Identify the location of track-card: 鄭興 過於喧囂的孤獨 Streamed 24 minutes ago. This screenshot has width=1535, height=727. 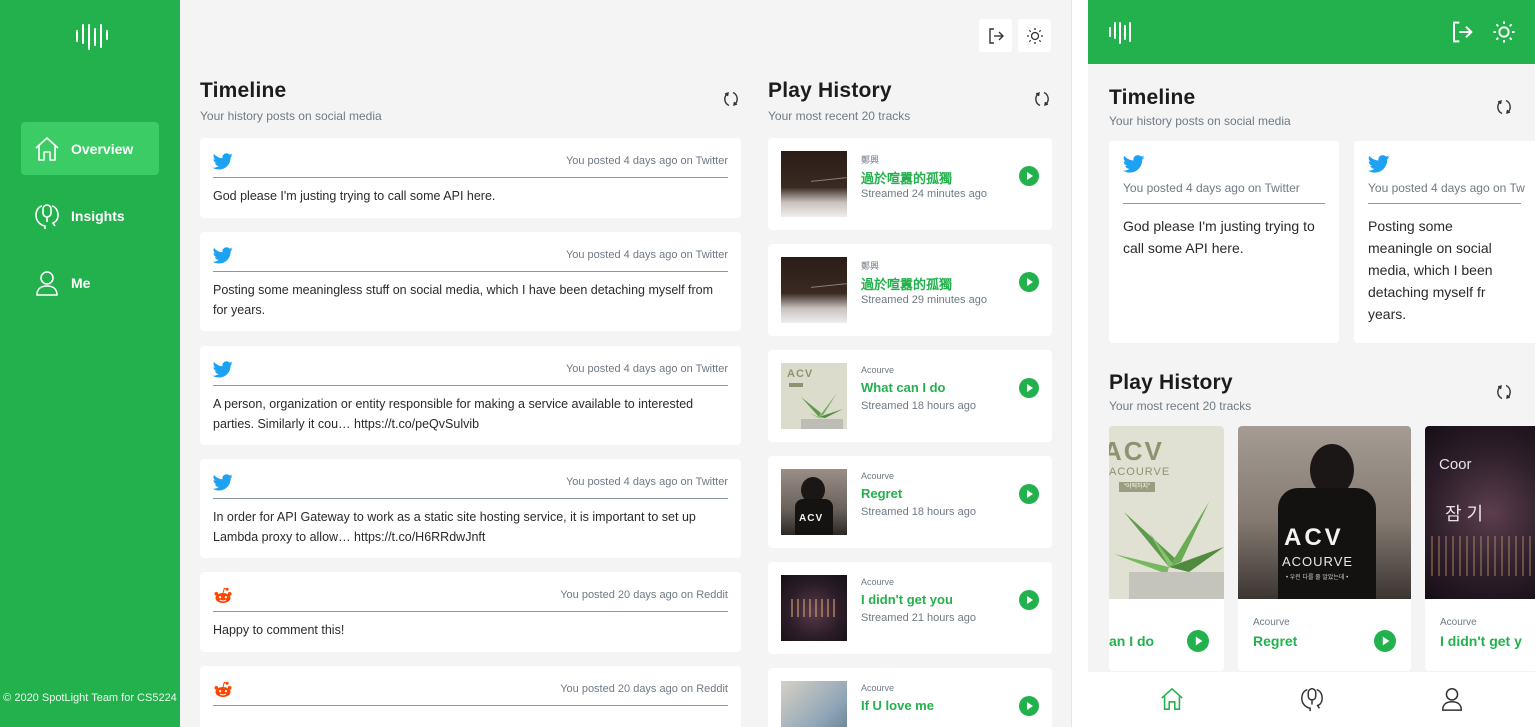
(910, 184).